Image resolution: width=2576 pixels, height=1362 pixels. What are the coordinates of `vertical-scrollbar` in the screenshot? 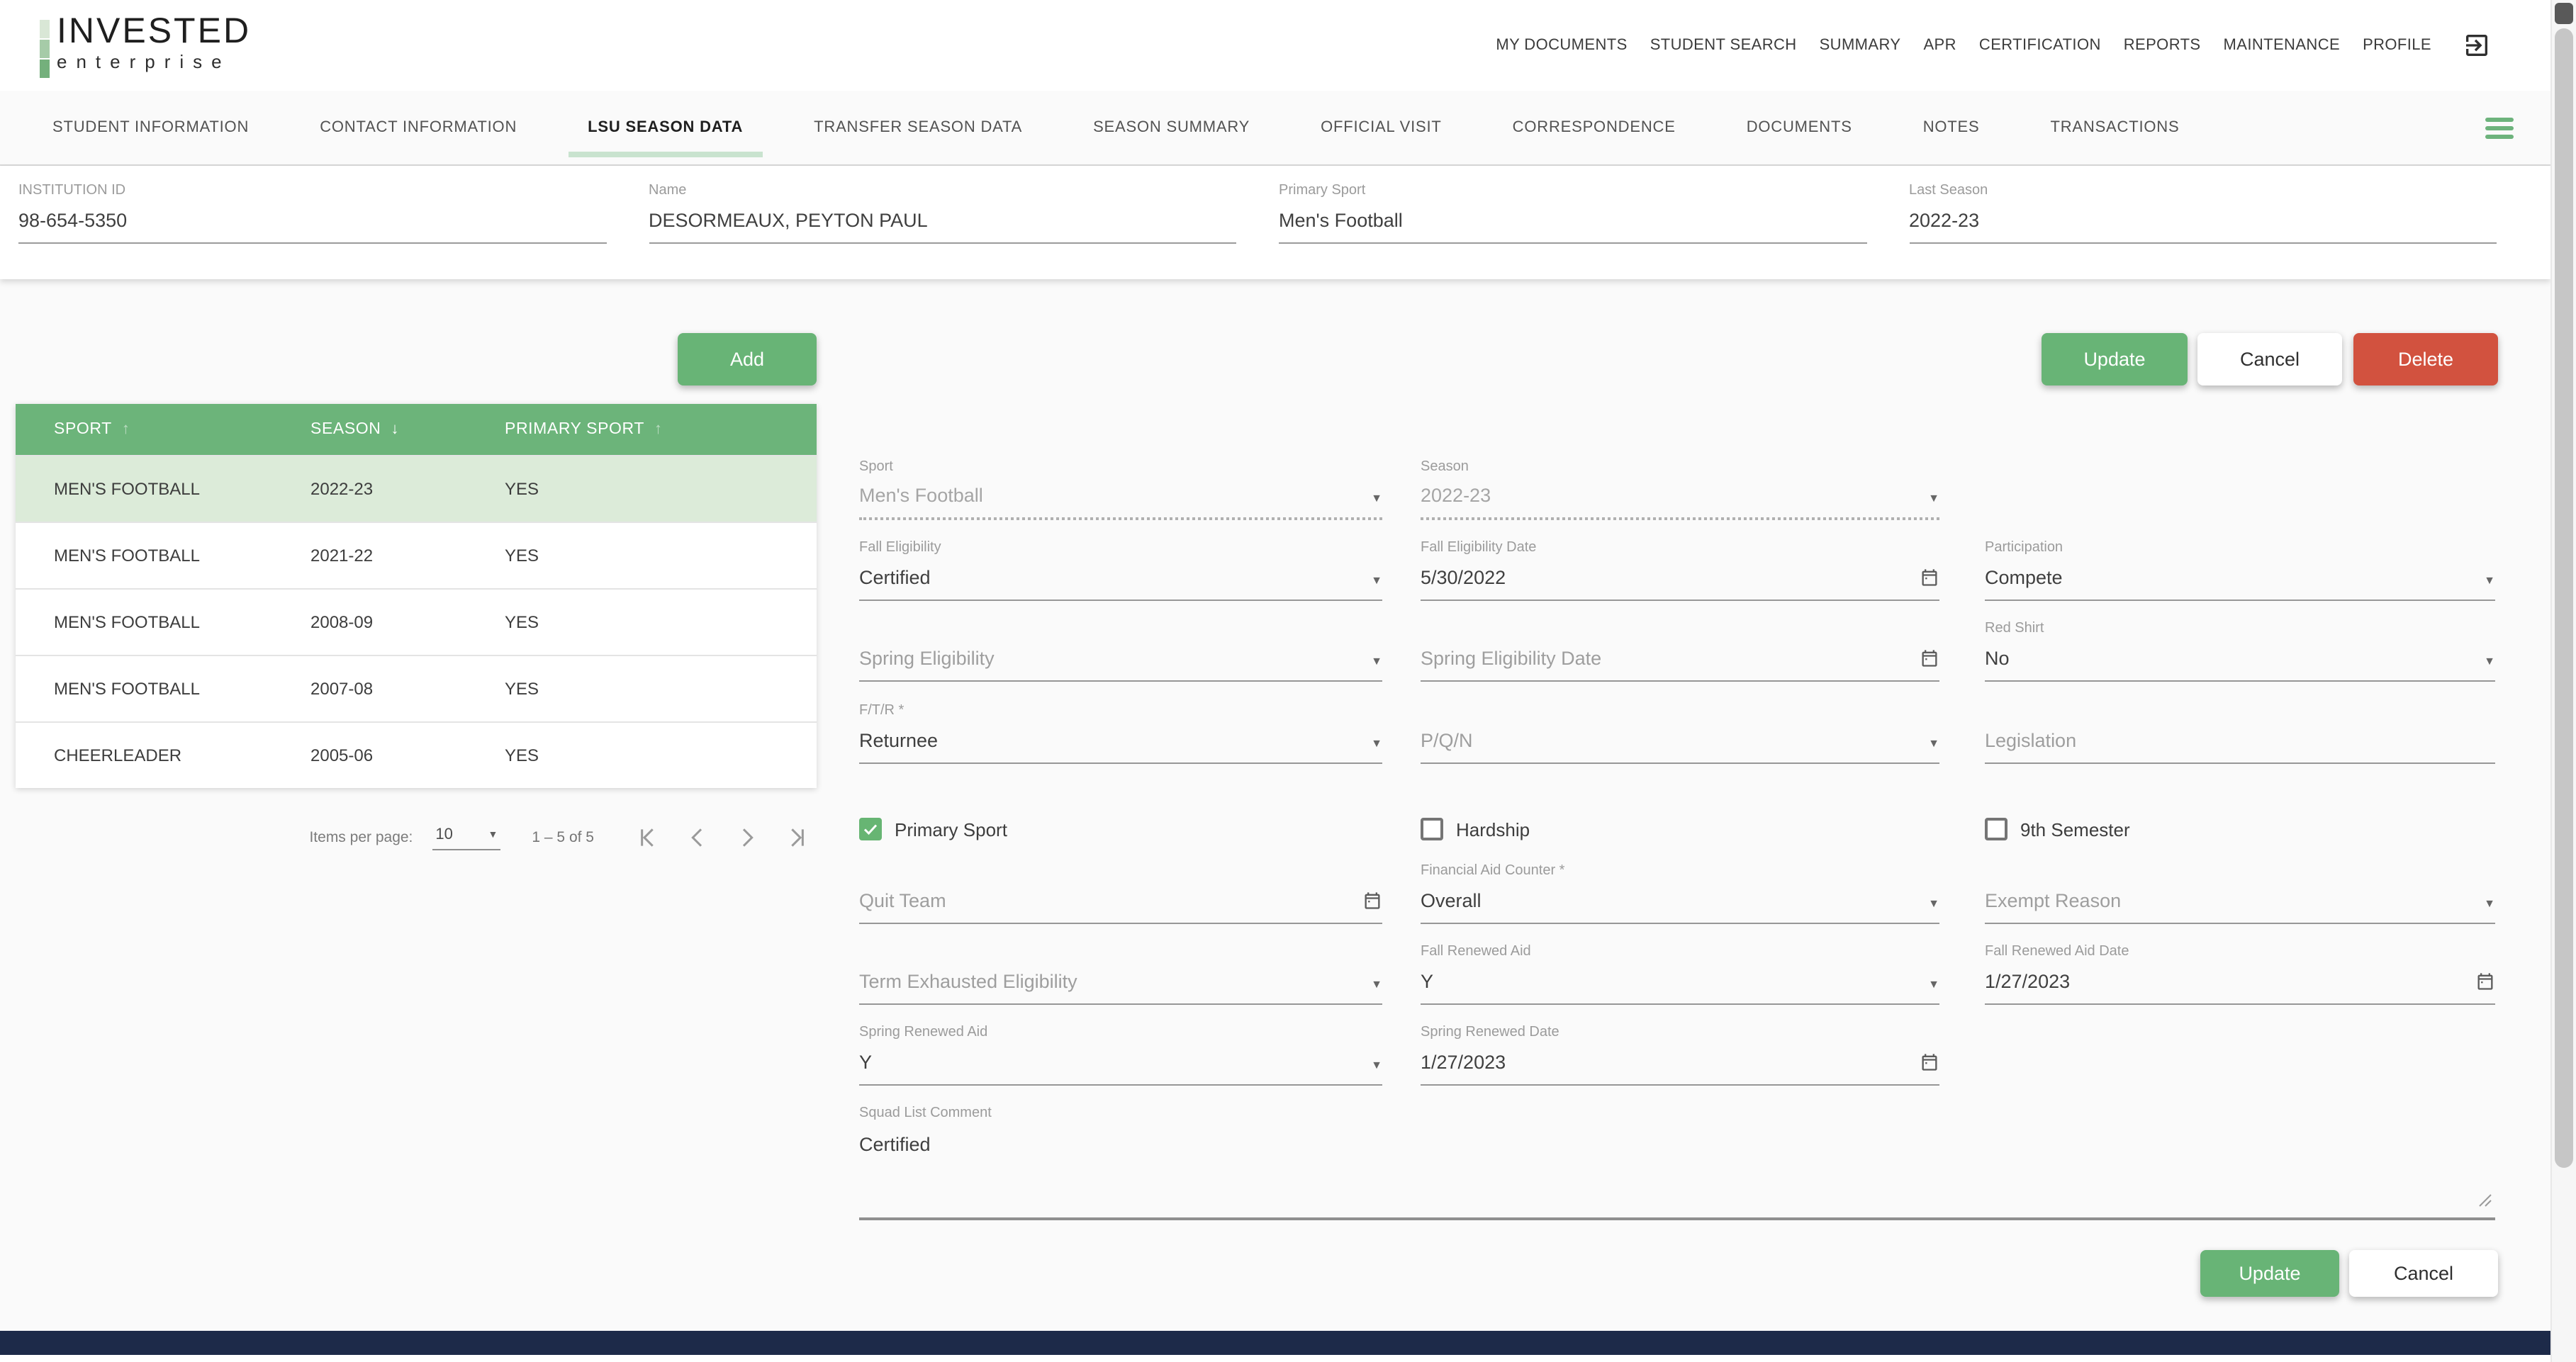 It's located at (2563, 681).